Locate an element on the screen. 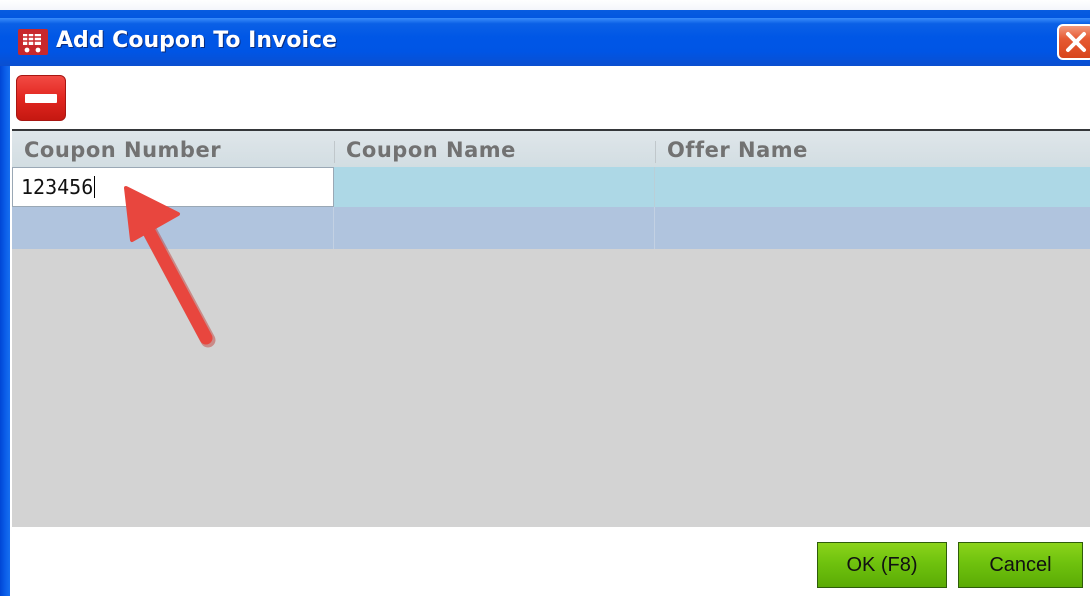 This screenshot has height=596, width=1090. title-bar-top-rim is located at coordinates (545, 5).